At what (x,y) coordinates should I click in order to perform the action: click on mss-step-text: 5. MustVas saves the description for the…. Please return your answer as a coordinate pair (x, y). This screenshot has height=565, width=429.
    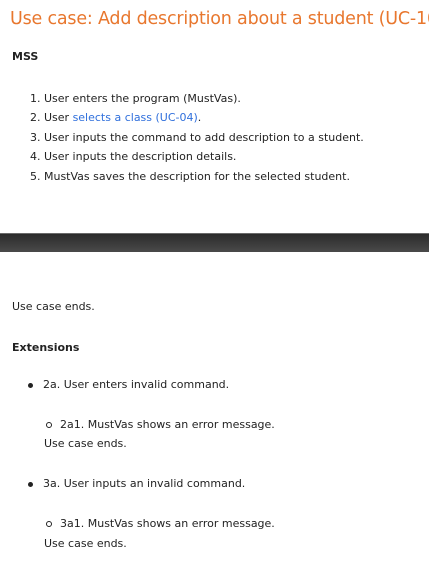
    Looking at the image, I should click on (190, 176).